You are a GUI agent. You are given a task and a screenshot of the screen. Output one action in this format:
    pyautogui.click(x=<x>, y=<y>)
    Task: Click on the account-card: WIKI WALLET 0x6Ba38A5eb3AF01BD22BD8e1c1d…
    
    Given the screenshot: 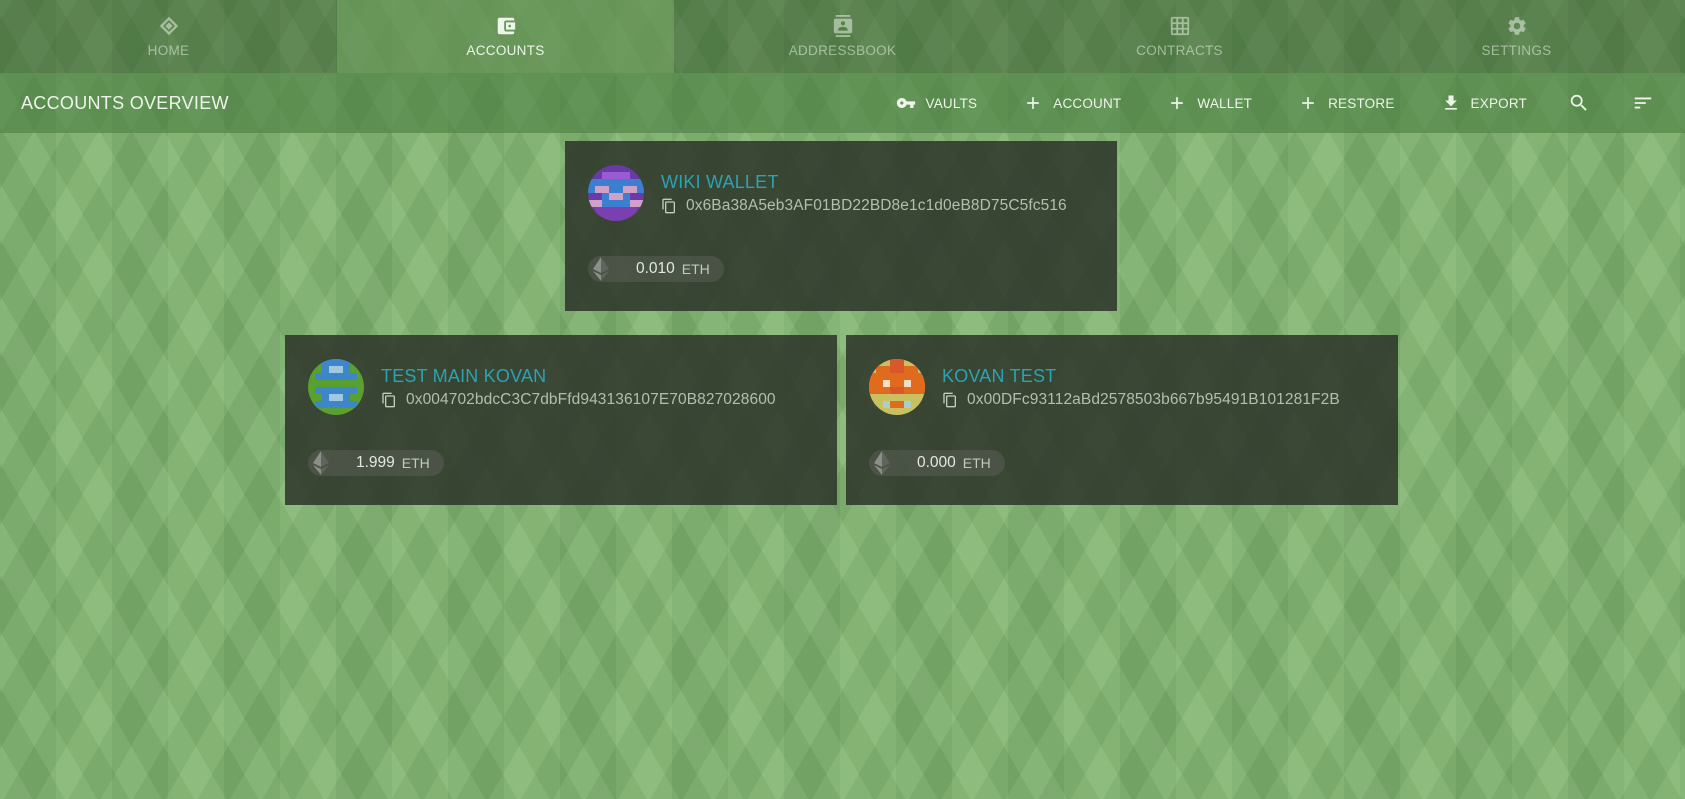 What is the action you would take?
    pyautogui.click(x=841, y=226)
    